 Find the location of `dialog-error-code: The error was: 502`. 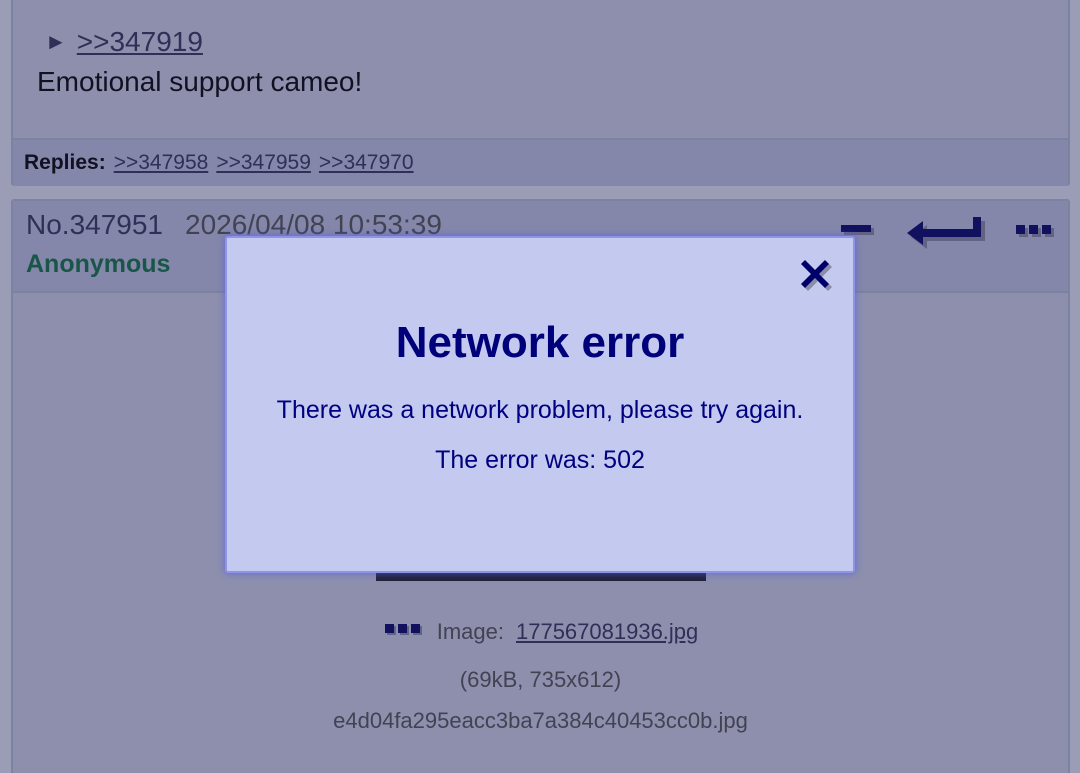

dialog-error-code: The error was: 502 is located at coordinates (540, 460).